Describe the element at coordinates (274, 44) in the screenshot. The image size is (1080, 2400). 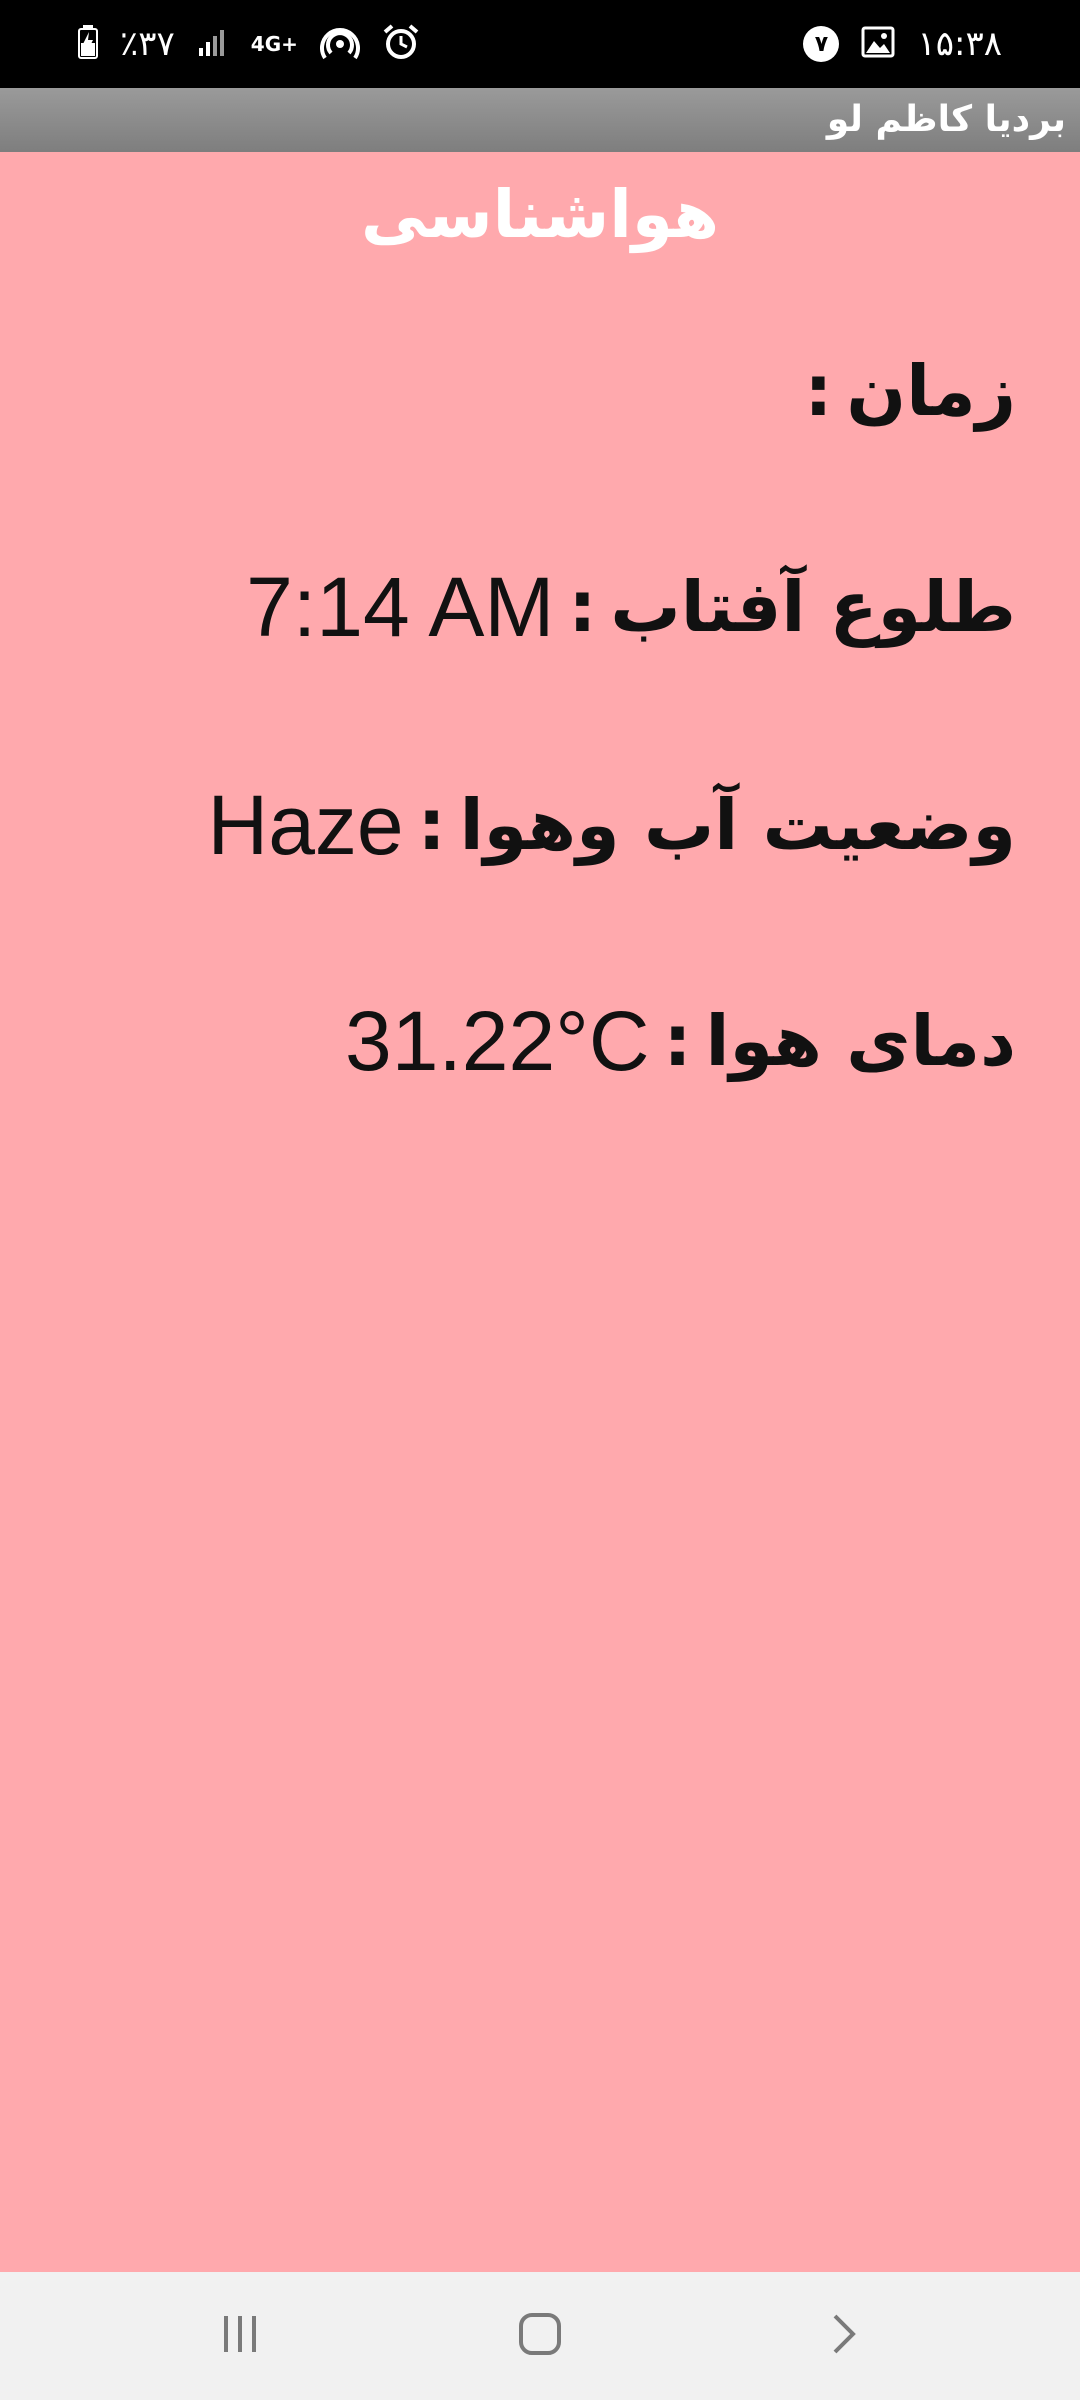
I see `network-type: 4G+` at that location.